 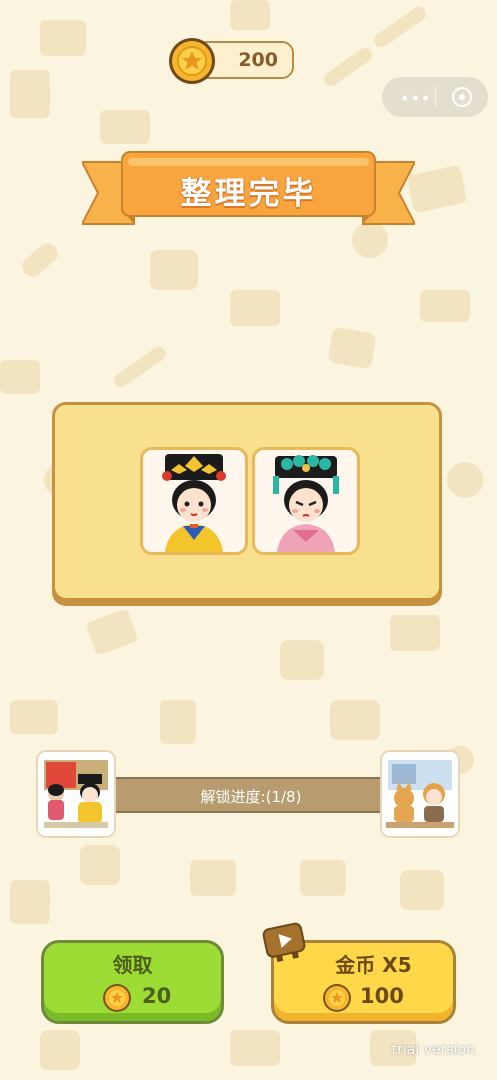 I want to click on trial-watermark: trial version, so click(x=433, y=1050).